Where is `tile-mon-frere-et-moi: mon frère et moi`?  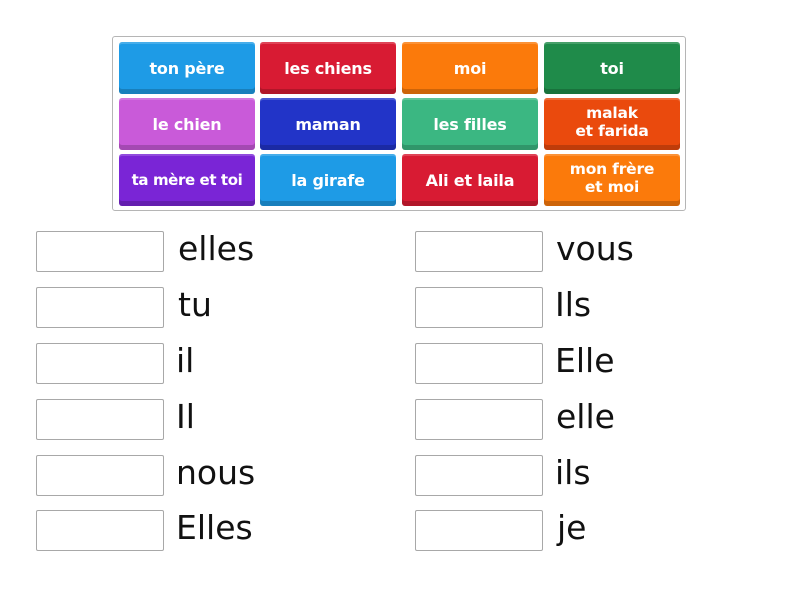
tile-mon-frere-et-moi: mon frère et moi is located at coordinates (612, 180).